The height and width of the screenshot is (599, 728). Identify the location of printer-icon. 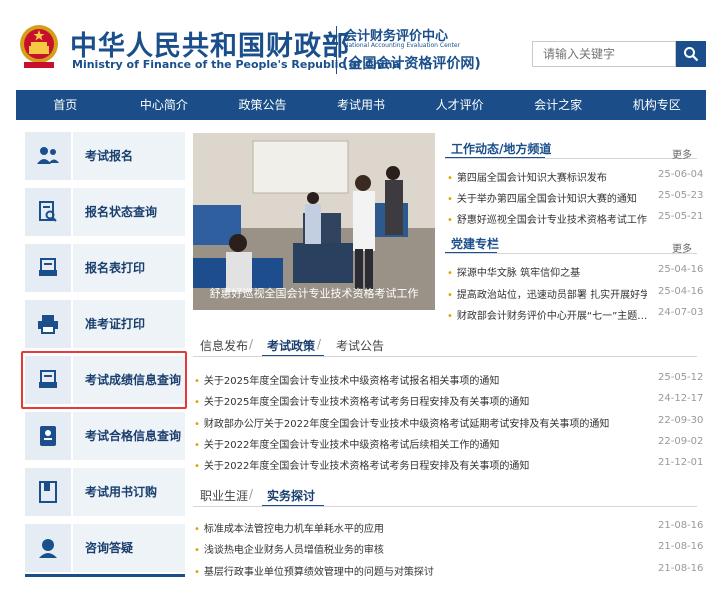
(49, 324).